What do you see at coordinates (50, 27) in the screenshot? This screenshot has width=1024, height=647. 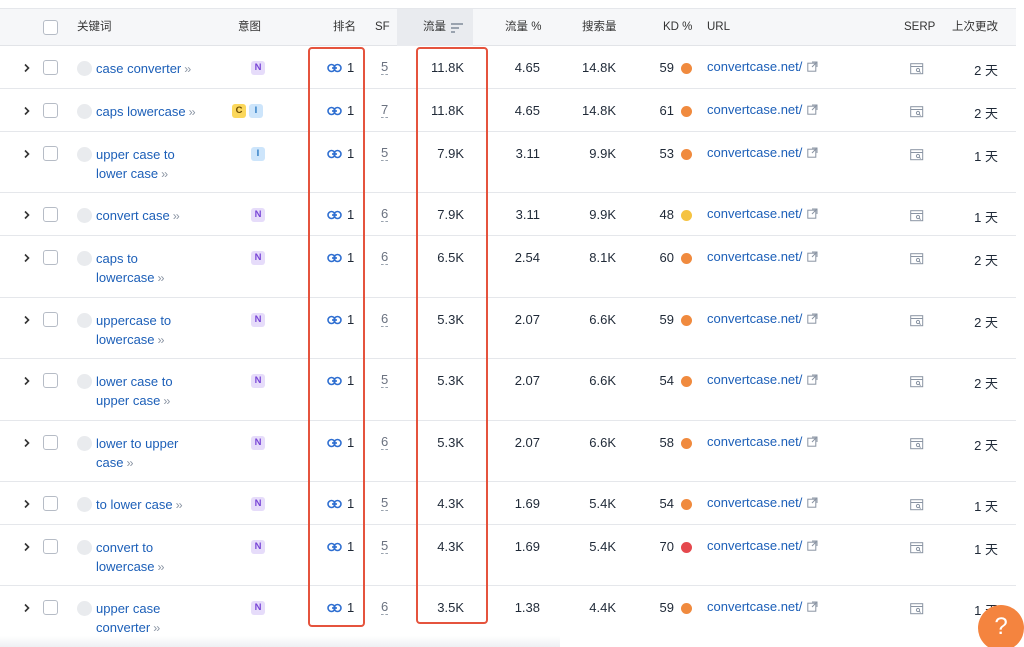 I see `select-all-checkbox` at bounding box center [50, 27].